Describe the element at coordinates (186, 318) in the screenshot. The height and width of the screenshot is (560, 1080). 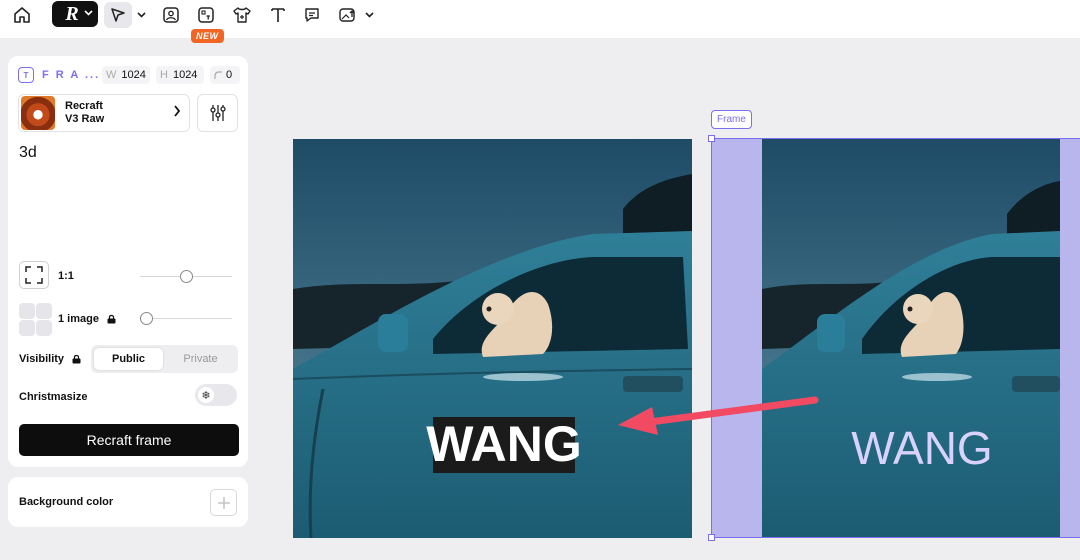
I see `image-count-slider` at that location.